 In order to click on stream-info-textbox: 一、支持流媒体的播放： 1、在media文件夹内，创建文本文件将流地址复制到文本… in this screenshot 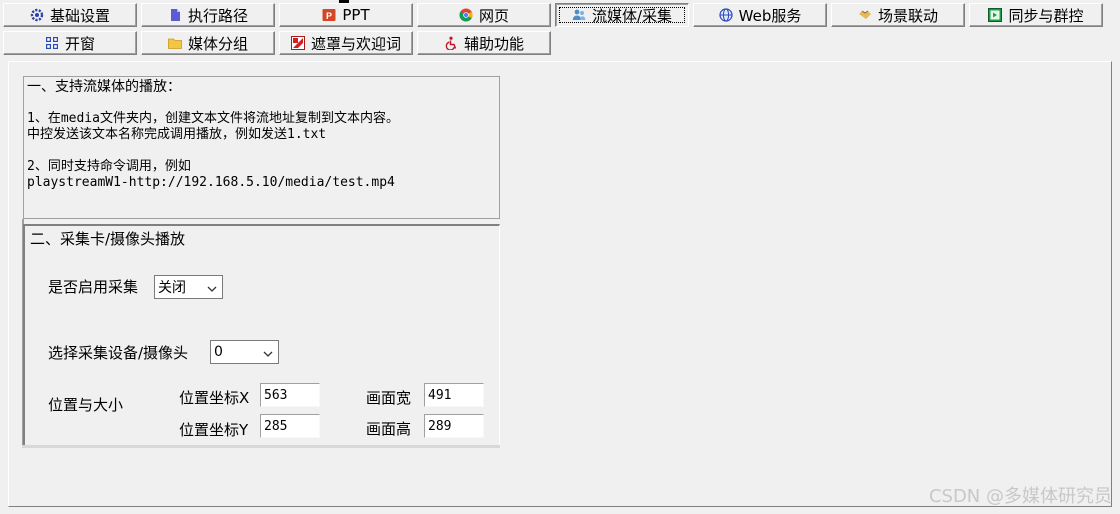, I will do `click(261, 147)`.